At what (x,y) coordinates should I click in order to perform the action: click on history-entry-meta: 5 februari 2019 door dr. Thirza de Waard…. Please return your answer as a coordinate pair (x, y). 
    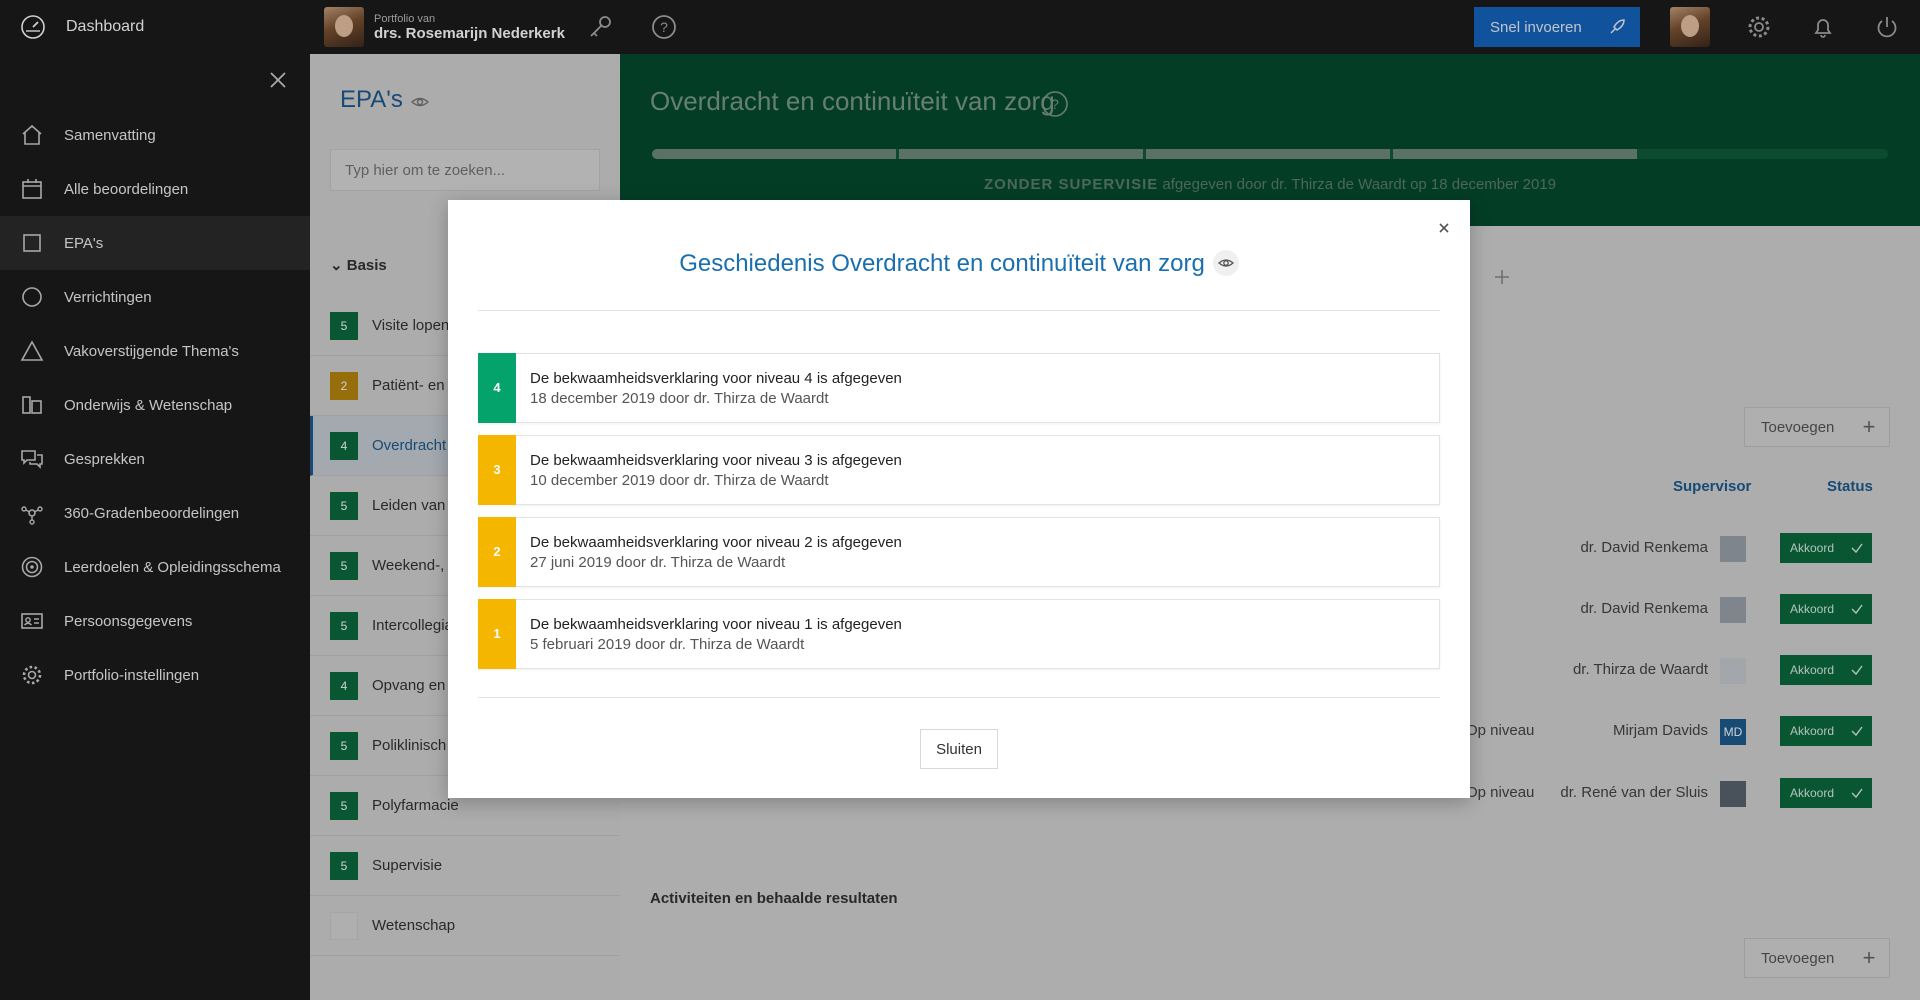
    Looking at the image, I should click on (667, 644).